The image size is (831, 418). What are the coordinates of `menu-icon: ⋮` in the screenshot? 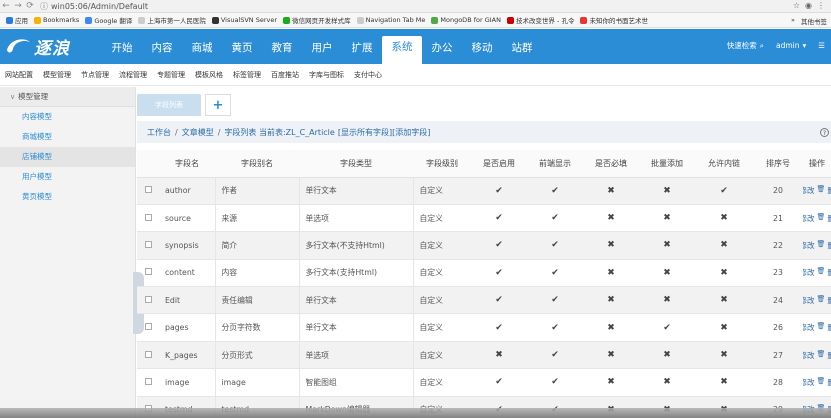 It's located at (821, 5).